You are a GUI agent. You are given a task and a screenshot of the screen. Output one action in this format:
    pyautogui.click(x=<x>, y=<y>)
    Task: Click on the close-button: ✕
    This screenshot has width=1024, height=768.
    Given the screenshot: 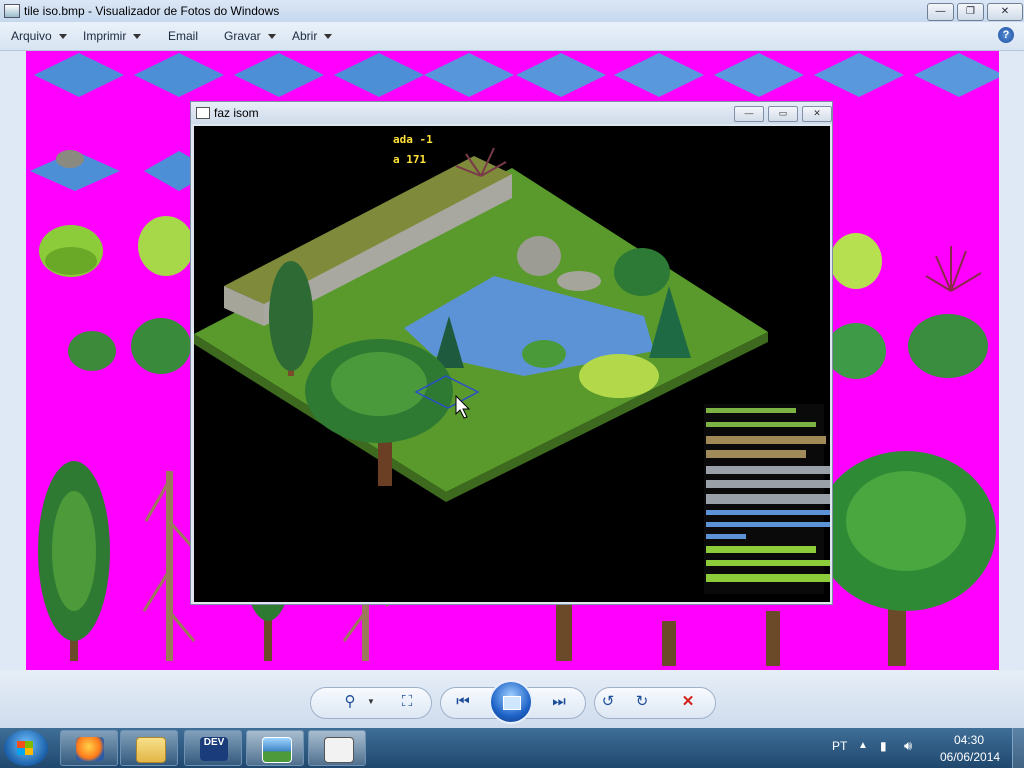 What is the action you would take?
    pyautogui.click(x=1005, y=12)
    